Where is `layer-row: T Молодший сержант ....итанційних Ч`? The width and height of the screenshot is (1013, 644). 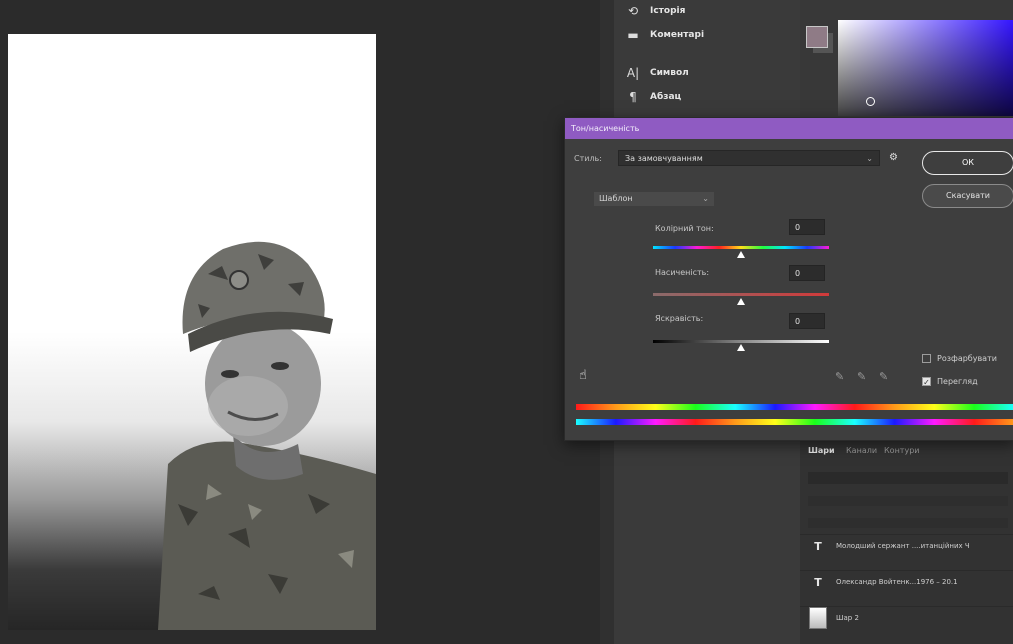 layer-row: T Молодший сержант ....итанційних Ч is located at coordinates (906, 545).